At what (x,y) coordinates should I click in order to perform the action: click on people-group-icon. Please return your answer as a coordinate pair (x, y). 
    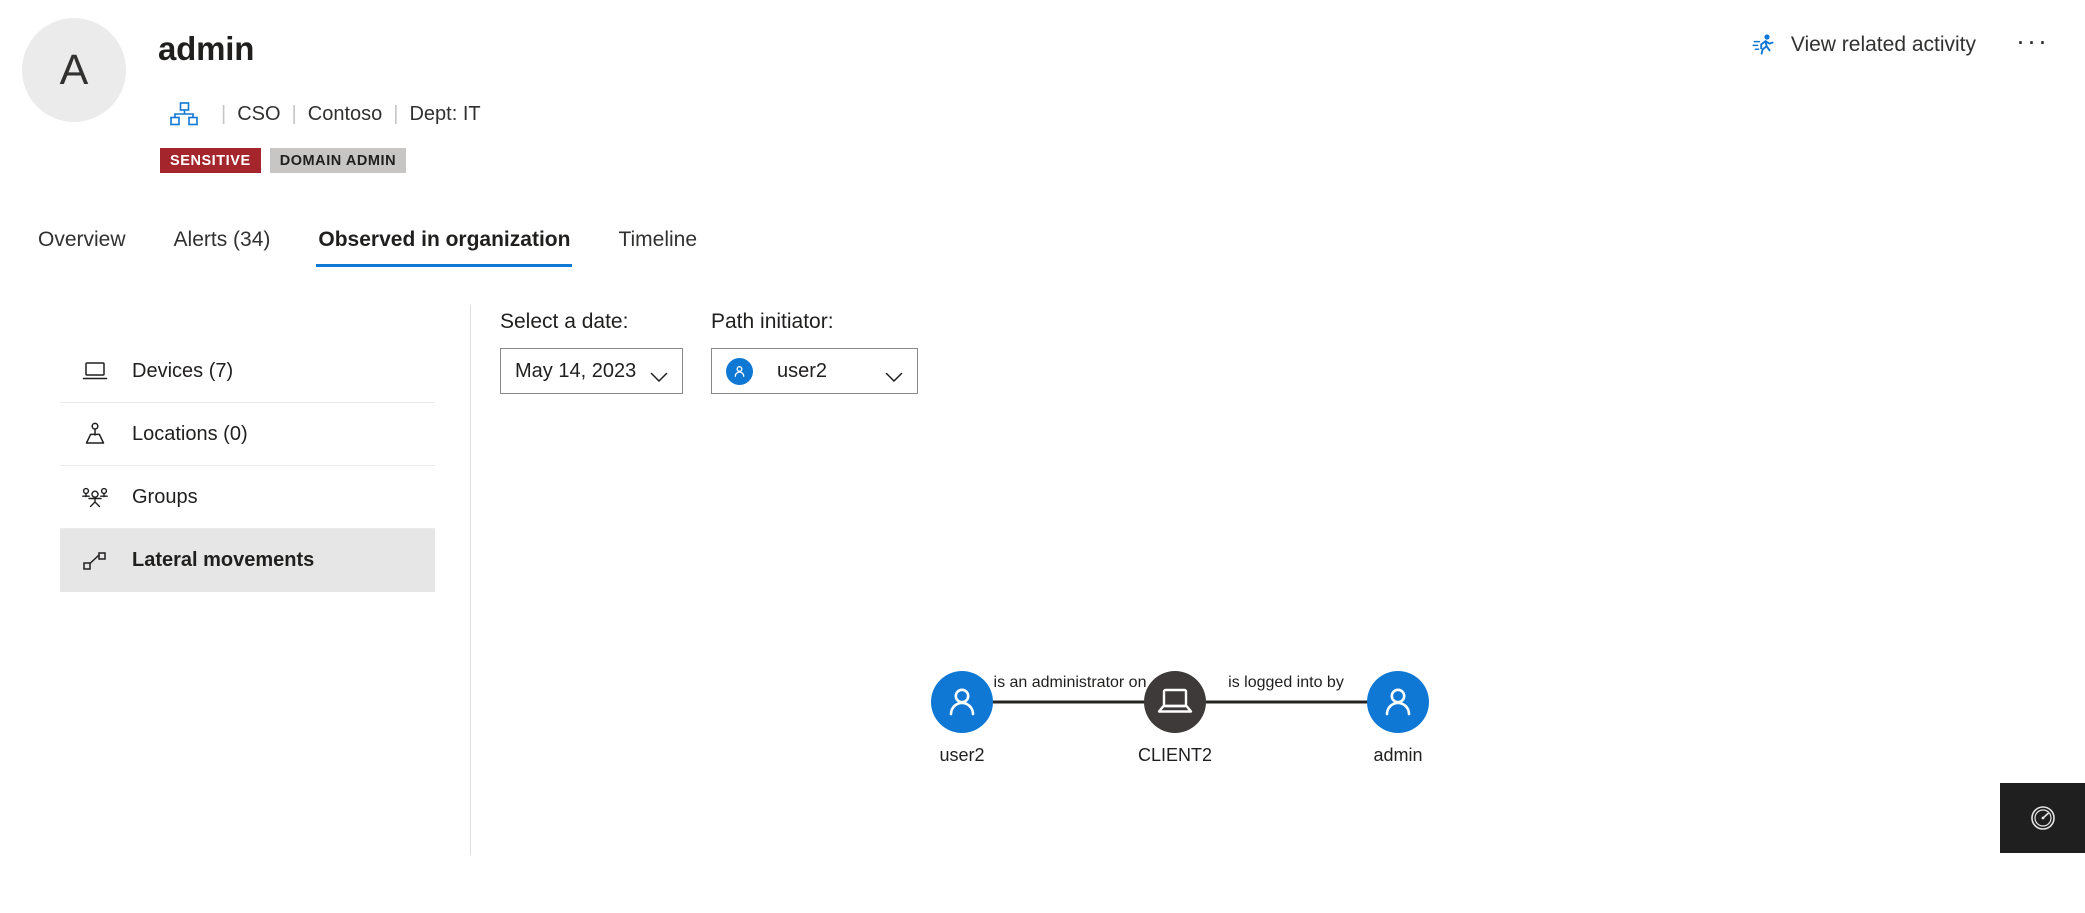
    Looking at the image, I should click on (95, 497).